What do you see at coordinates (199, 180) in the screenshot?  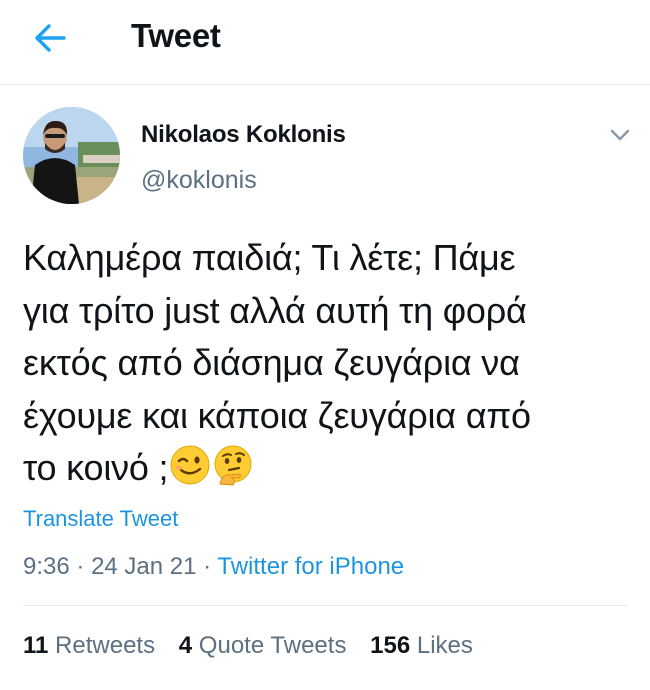 I see `author-handle: @koklonis` at bounding box center [199, 180].